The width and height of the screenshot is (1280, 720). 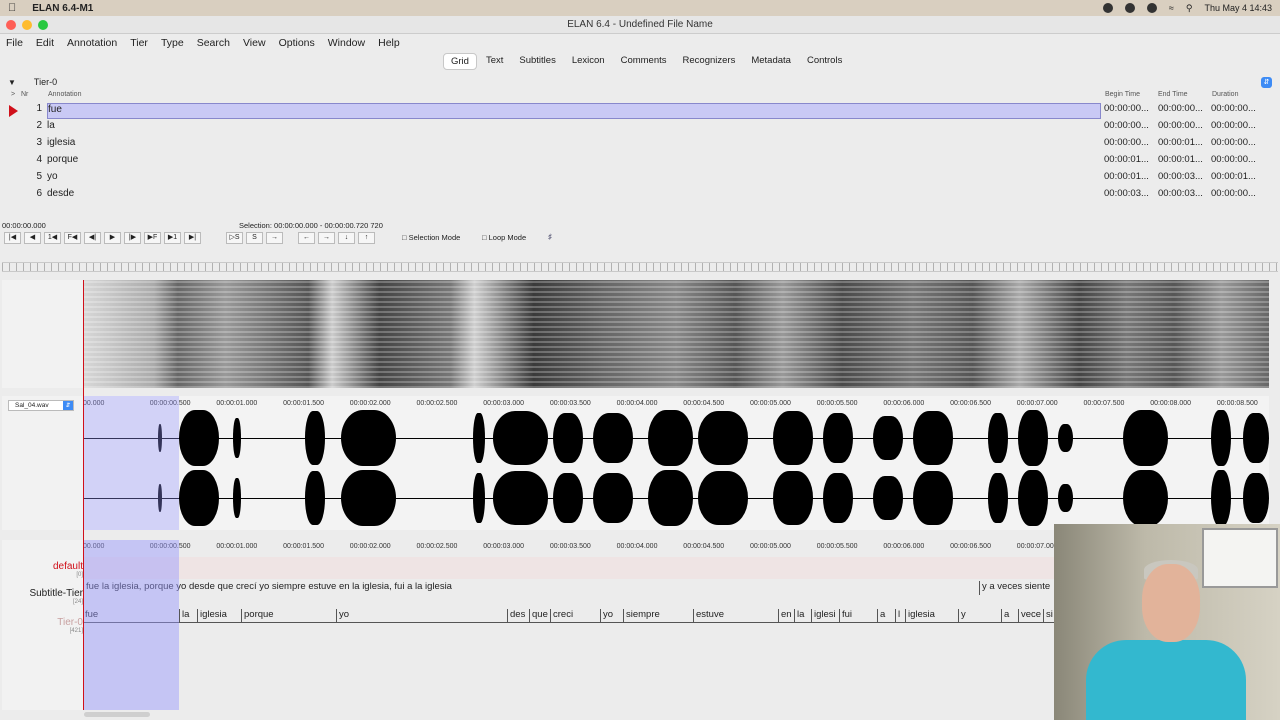 I want to click on menu-type: Type, so click(x=172, y=43).